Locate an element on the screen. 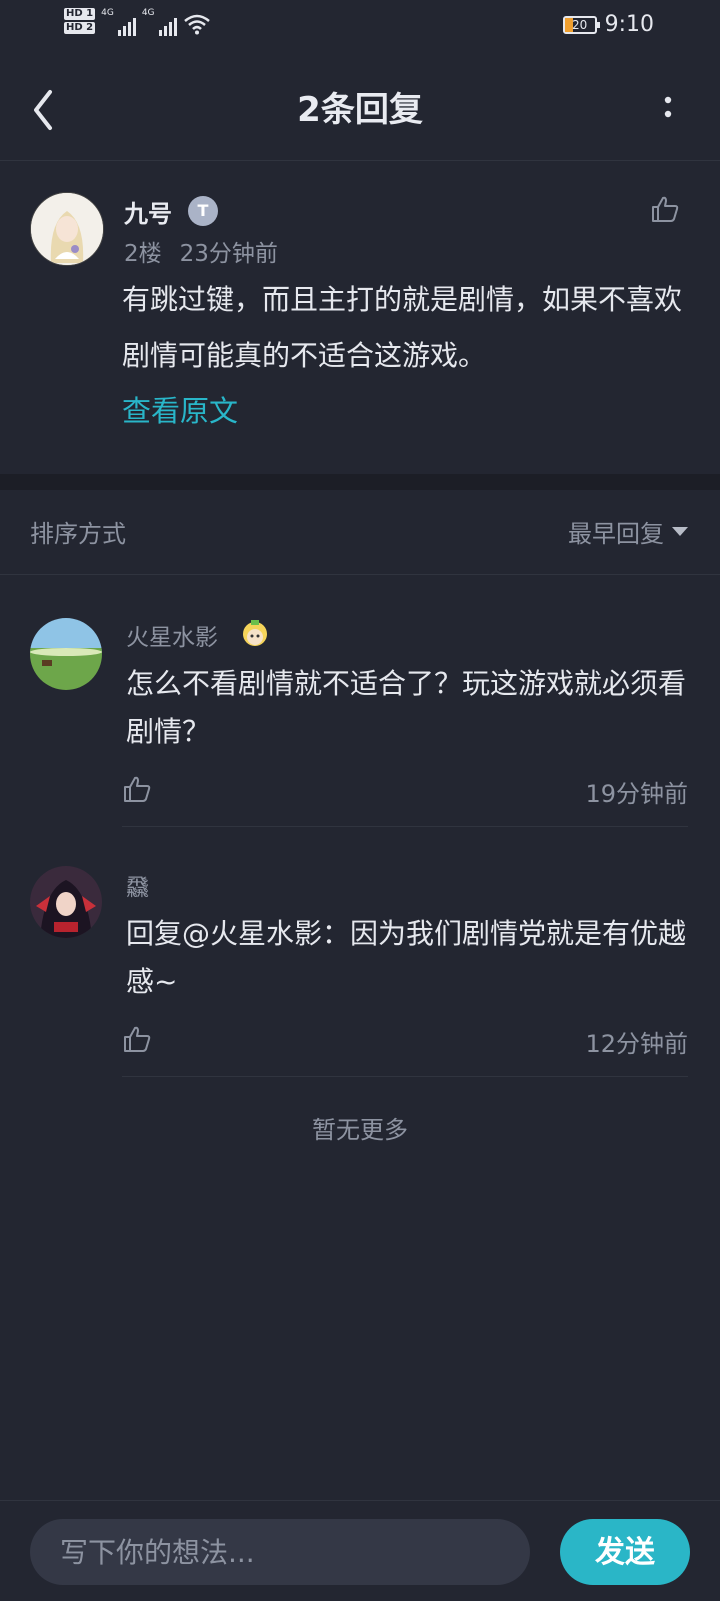  top-nav: 2条回复 is located at coordinates (360, 110).